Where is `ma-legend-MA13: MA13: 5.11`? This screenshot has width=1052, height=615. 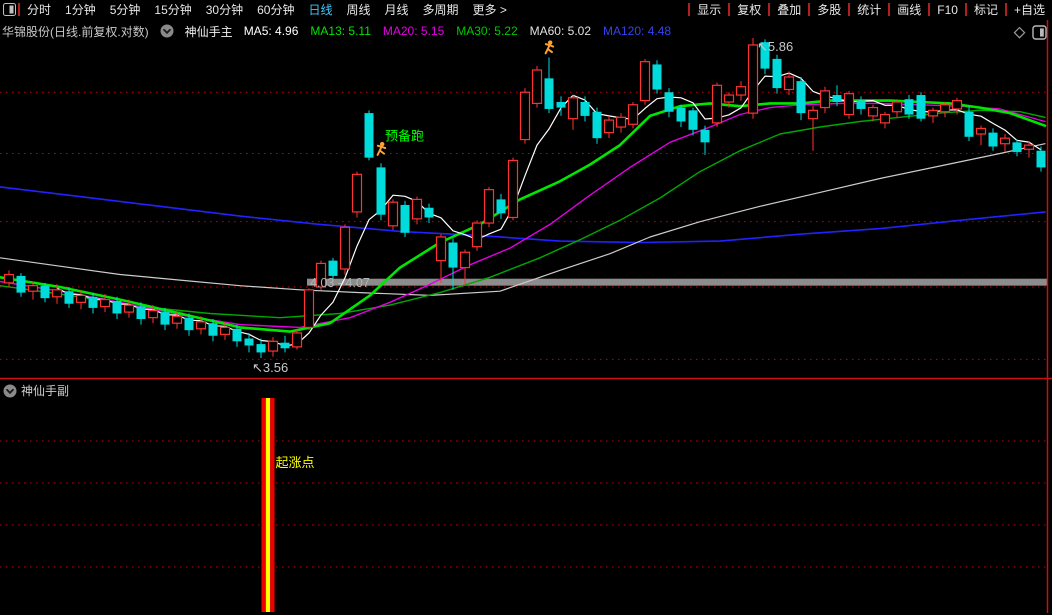
ma-legend-MA13: MA13: 5.11 is located at coordinates (340, 31).